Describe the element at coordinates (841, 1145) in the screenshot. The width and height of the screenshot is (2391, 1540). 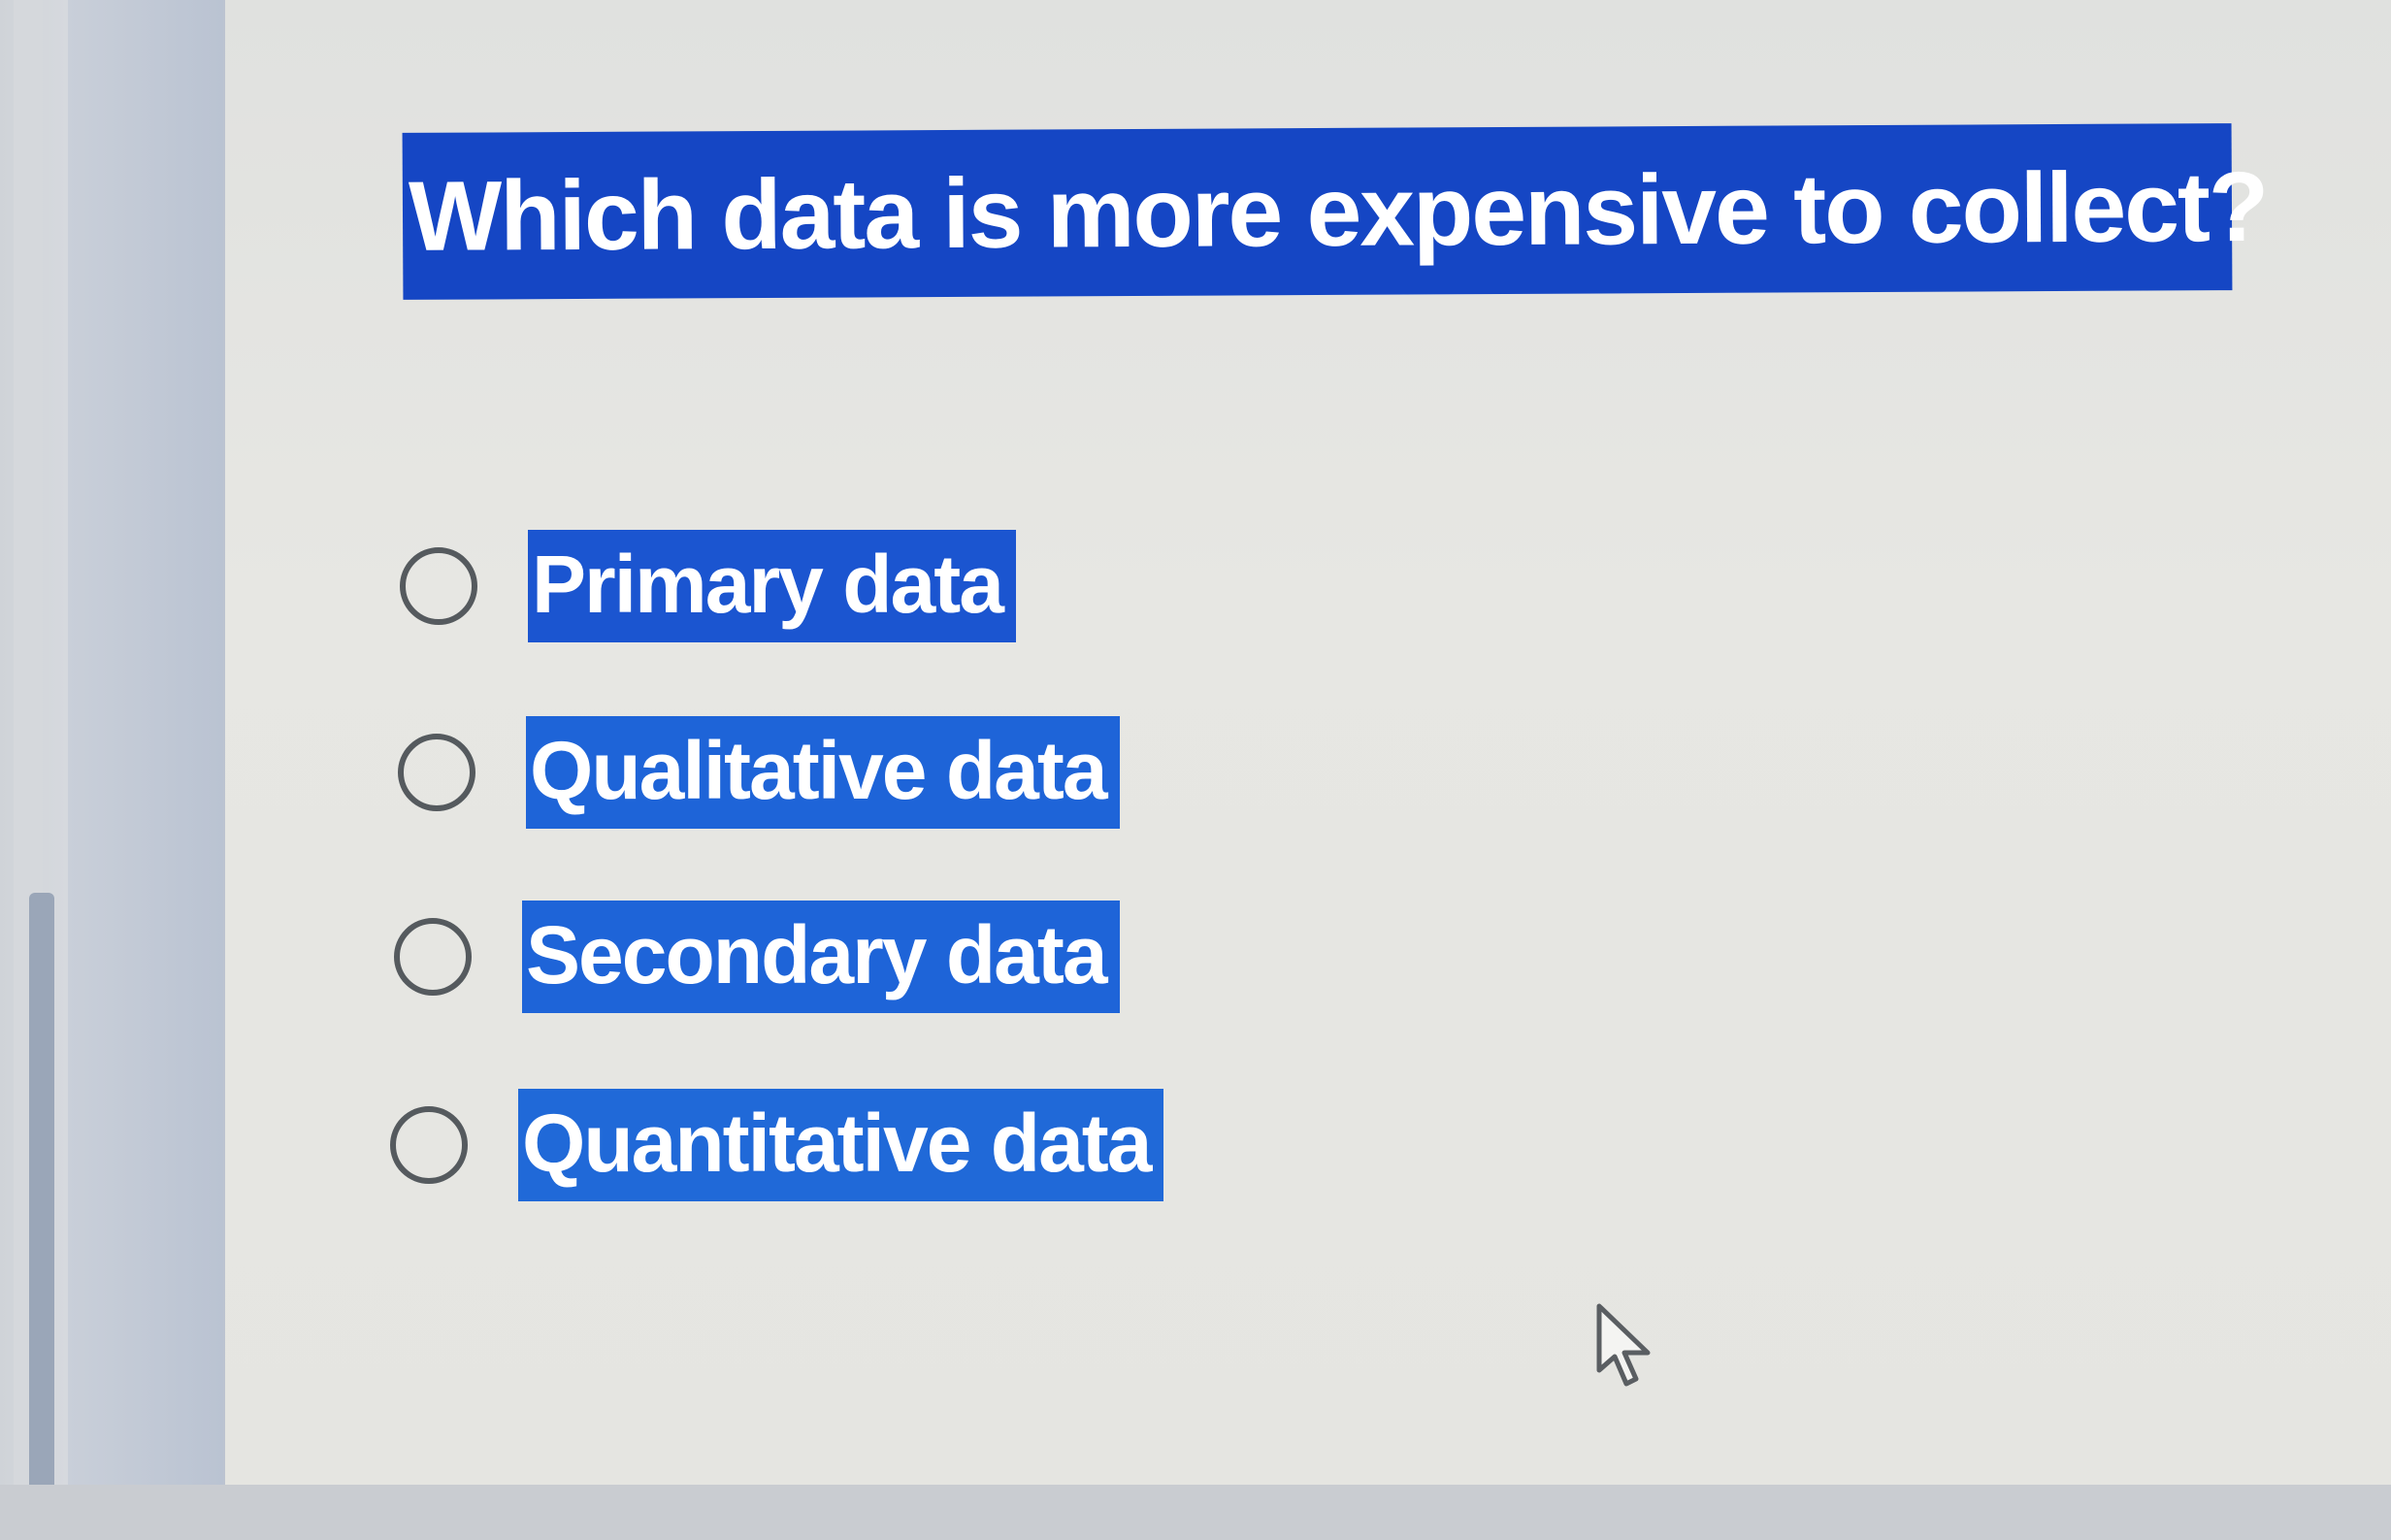
I see `answer-option-label: Quantitative data` at that location.